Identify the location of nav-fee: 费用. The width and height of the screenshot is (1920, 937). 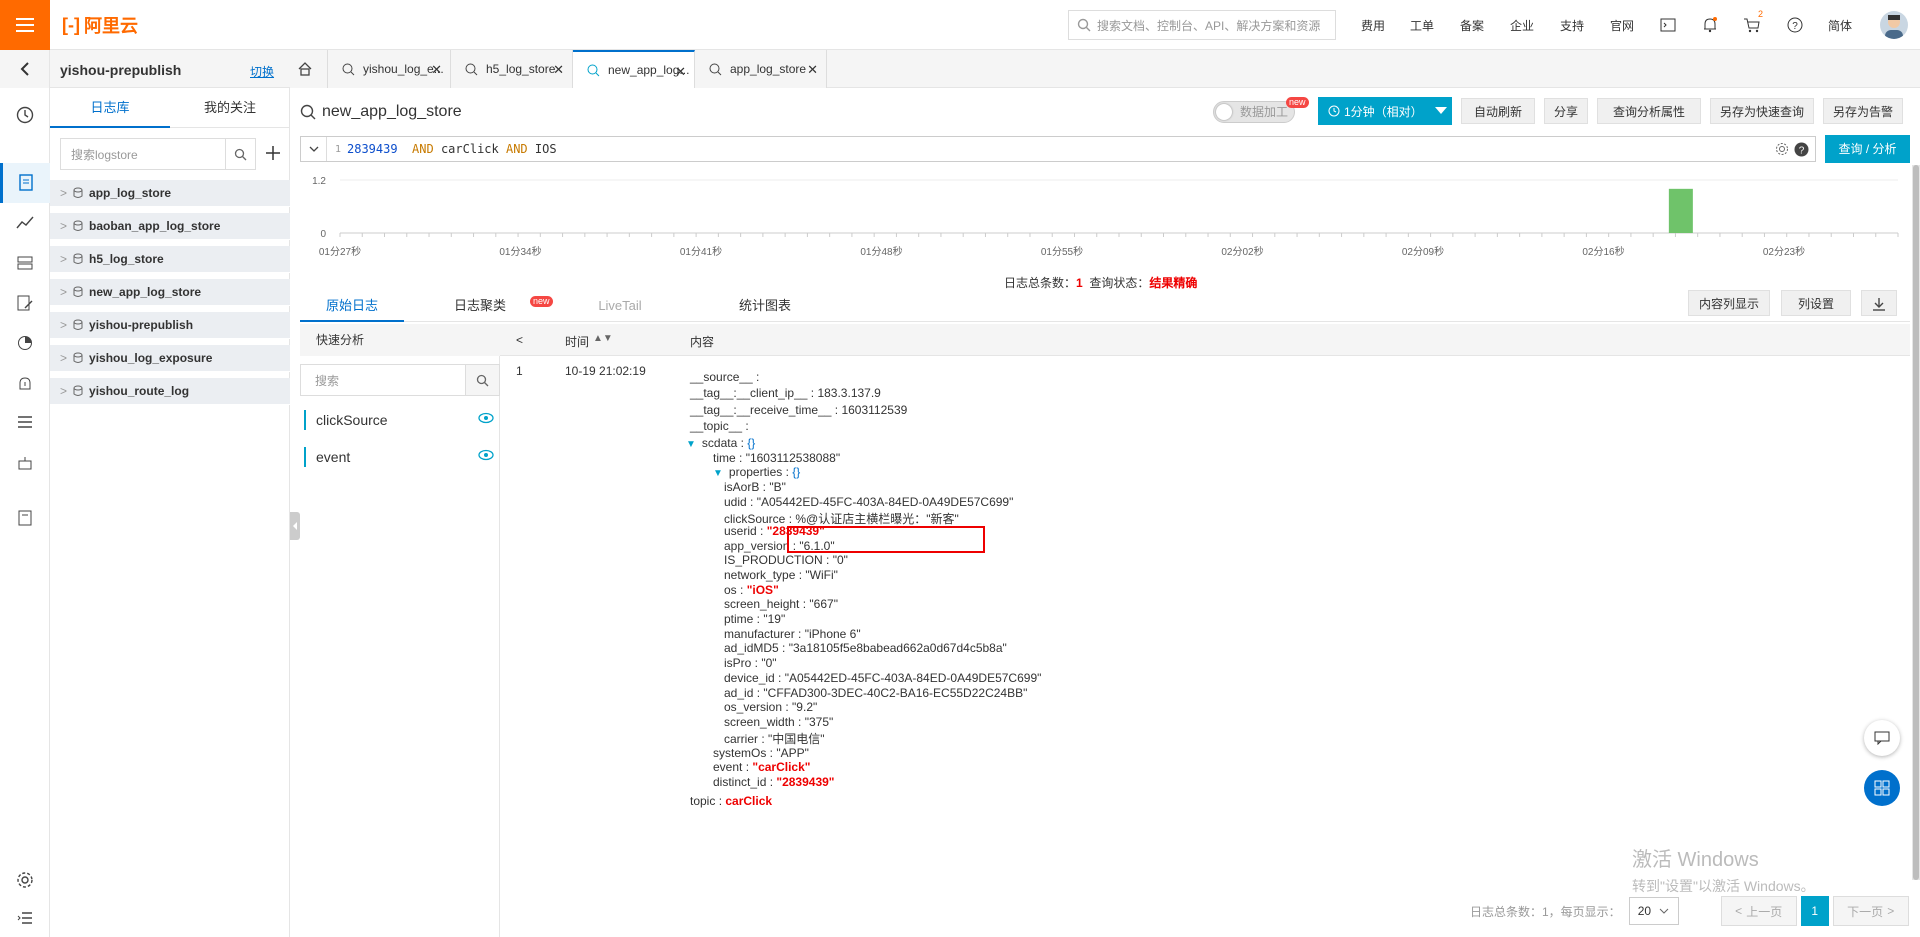
(1373, 25).